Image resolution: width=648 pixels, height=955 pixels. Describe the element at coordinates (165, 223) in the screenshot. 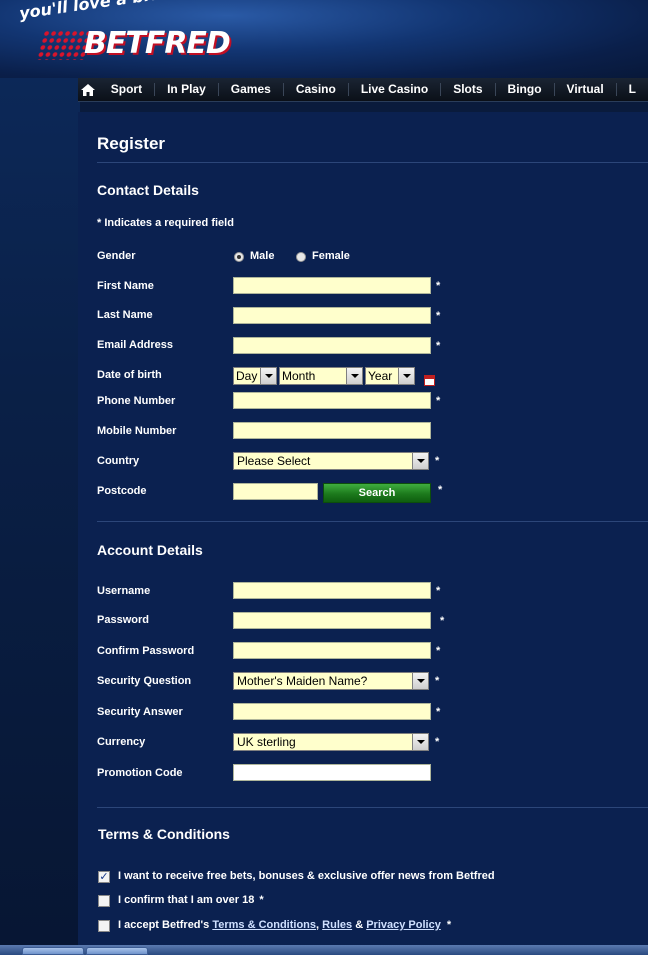

I see `required-note: * Indicates a required field` at that location.